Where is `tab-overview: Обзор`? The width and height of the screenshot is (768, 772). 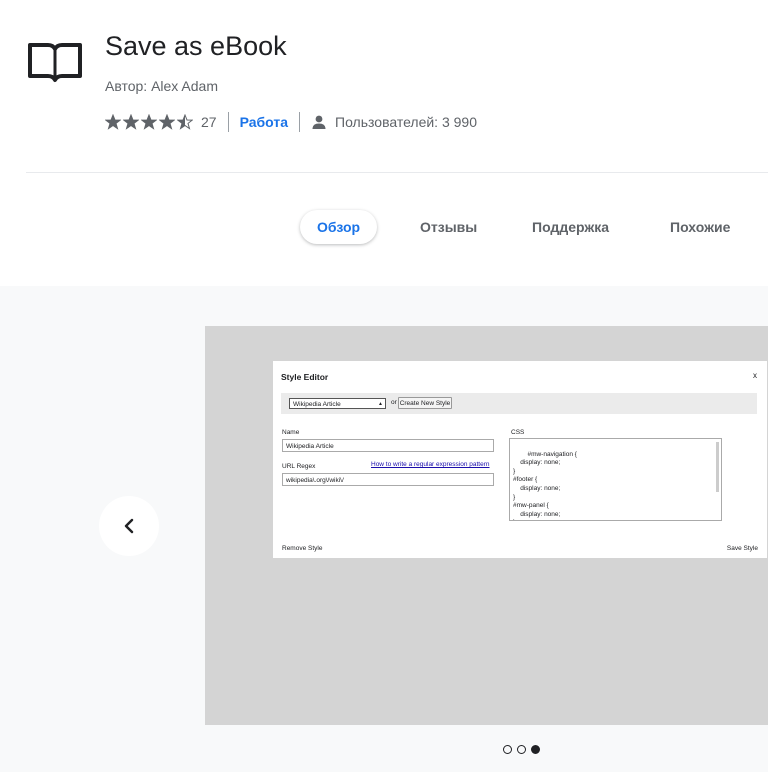
tab-overview: Обзор is located at coordinates (339, 227).